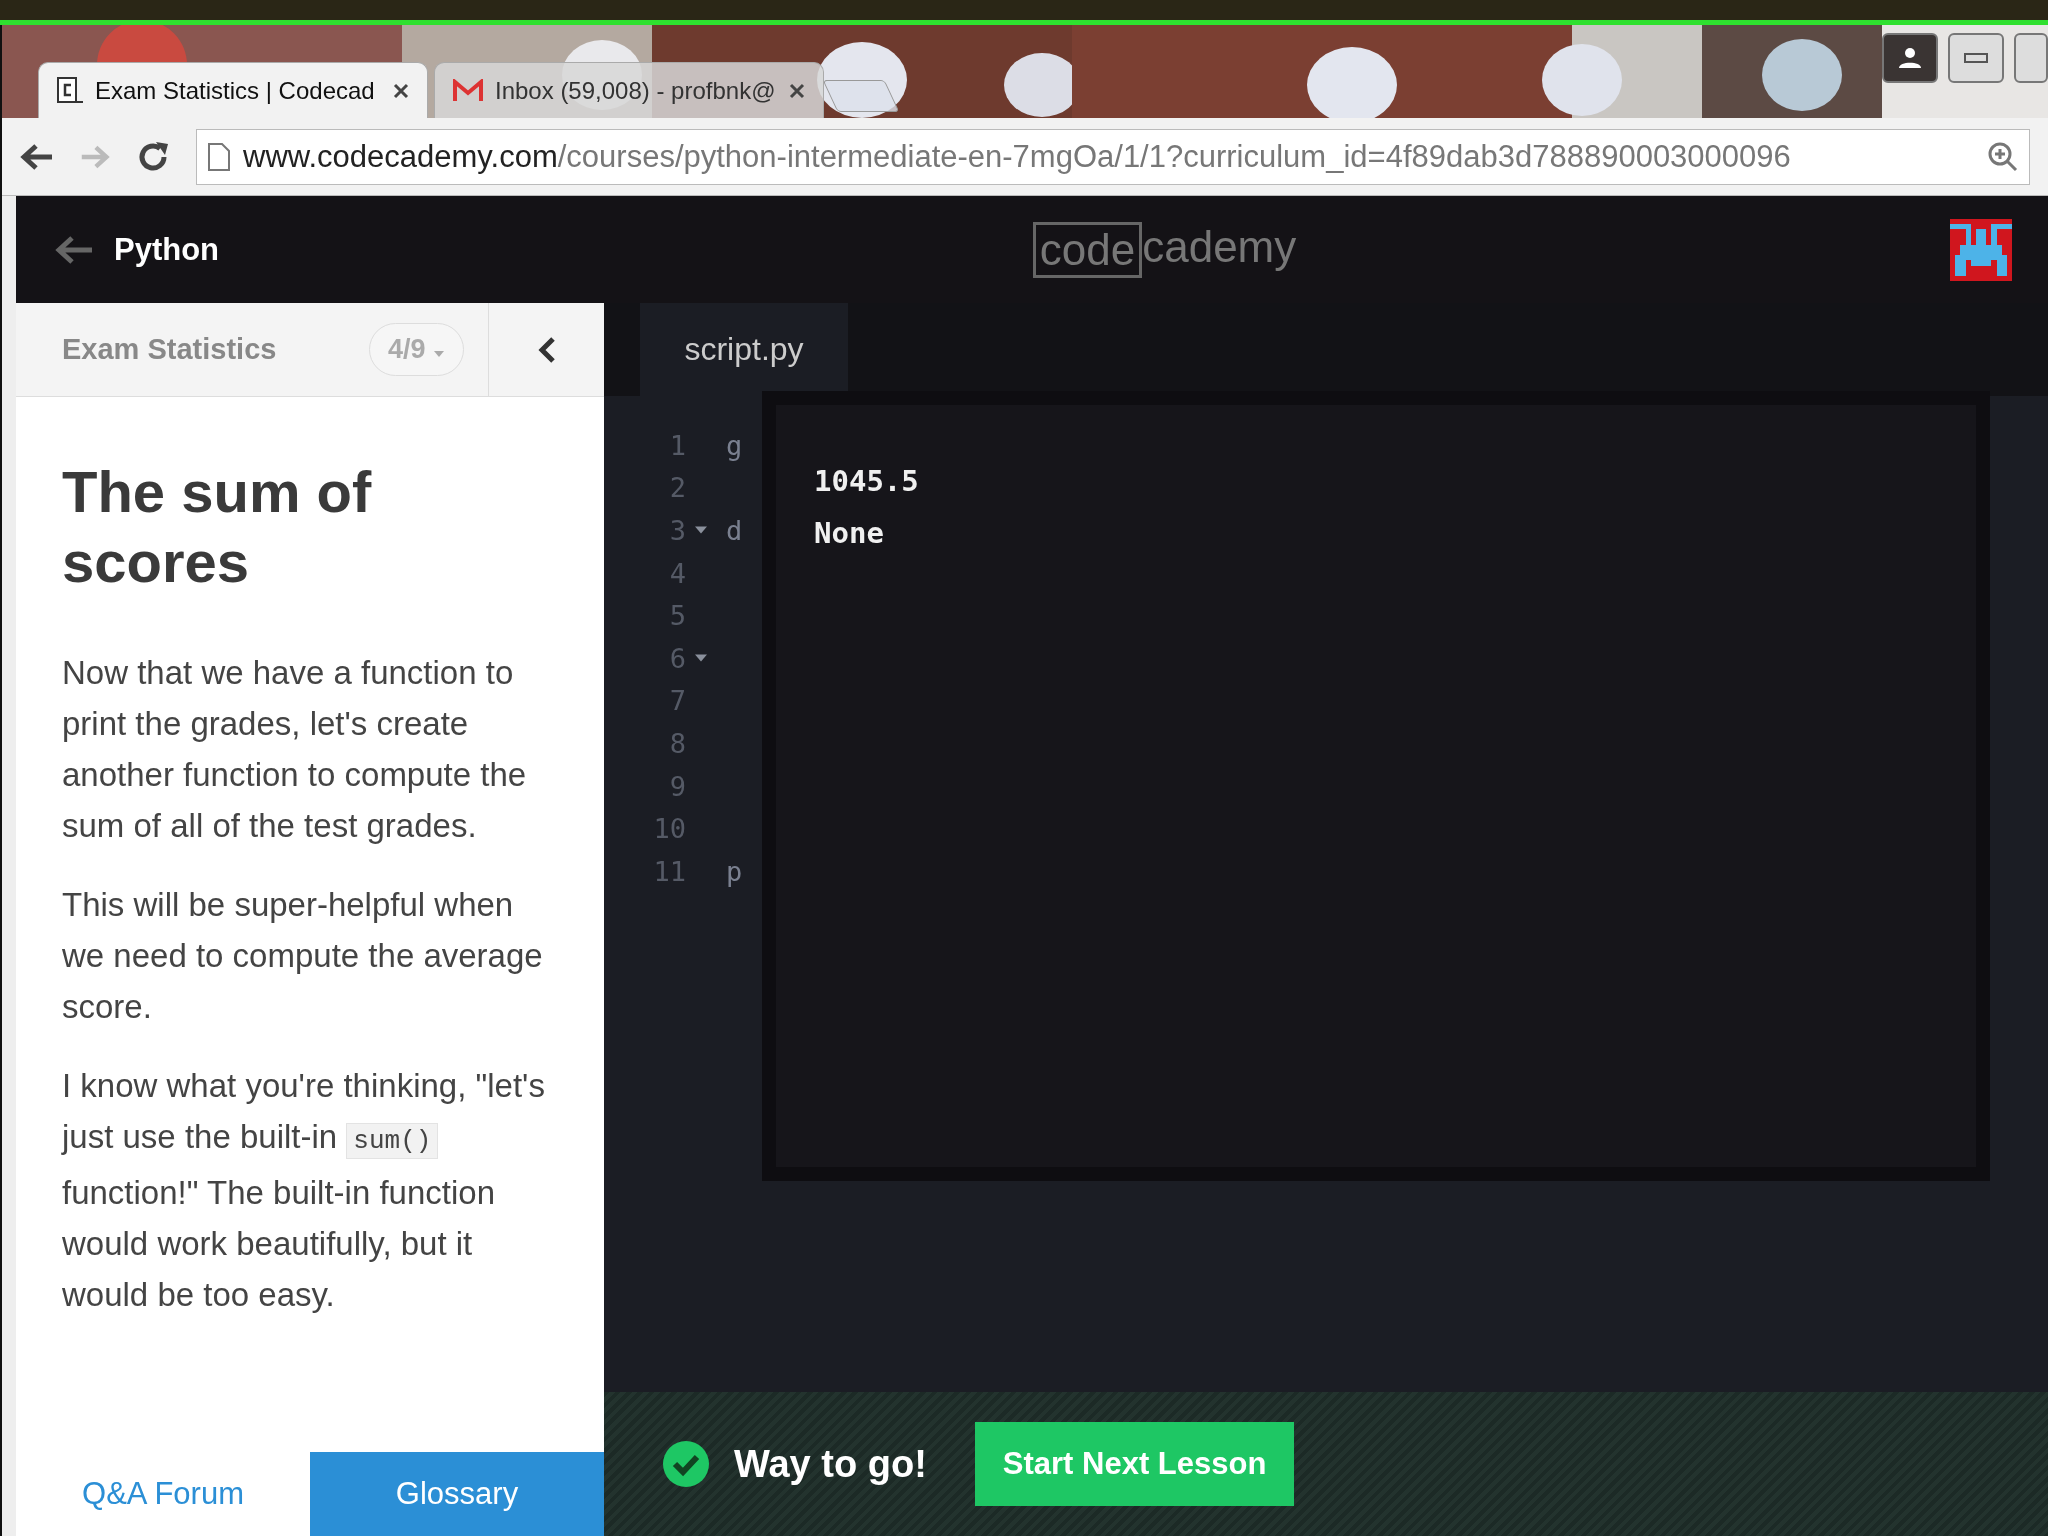  What do you see at coordinates (304, 1190) in the screenshot?
I see `lesson-paragraph: I know what you're thinking, "let's just use the built-in sum() function!" The built-in function would work beautifully, but it would be too easy.` at bounding box center [304, 1190].